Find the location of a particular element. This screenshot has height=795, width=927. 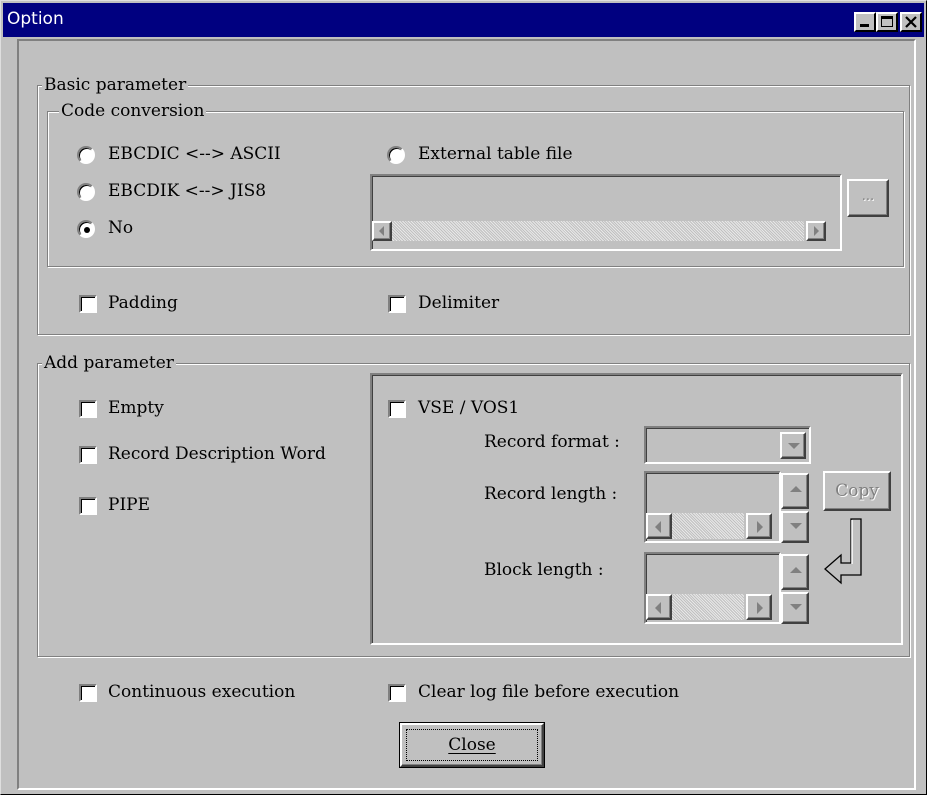

copy-button: Copy is located at coordinates (857, 491).